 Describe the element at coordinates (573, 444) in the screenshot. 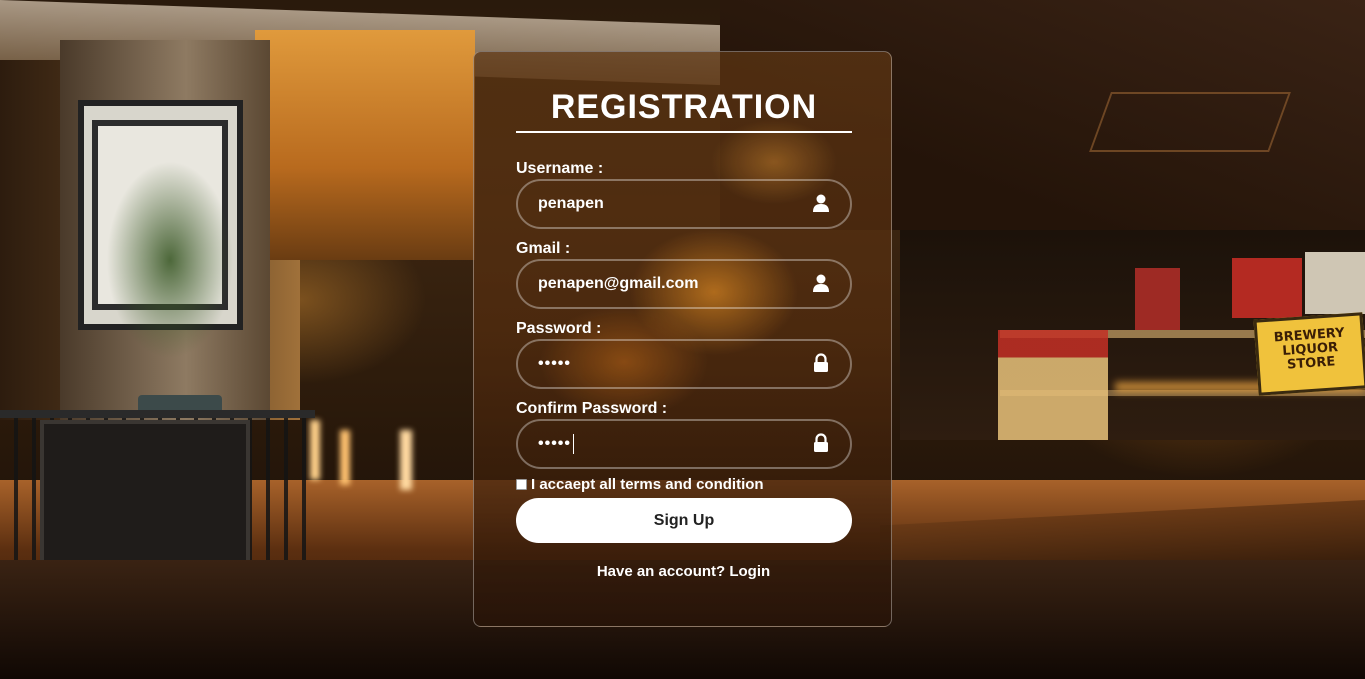

I see `text-caret` at that location.